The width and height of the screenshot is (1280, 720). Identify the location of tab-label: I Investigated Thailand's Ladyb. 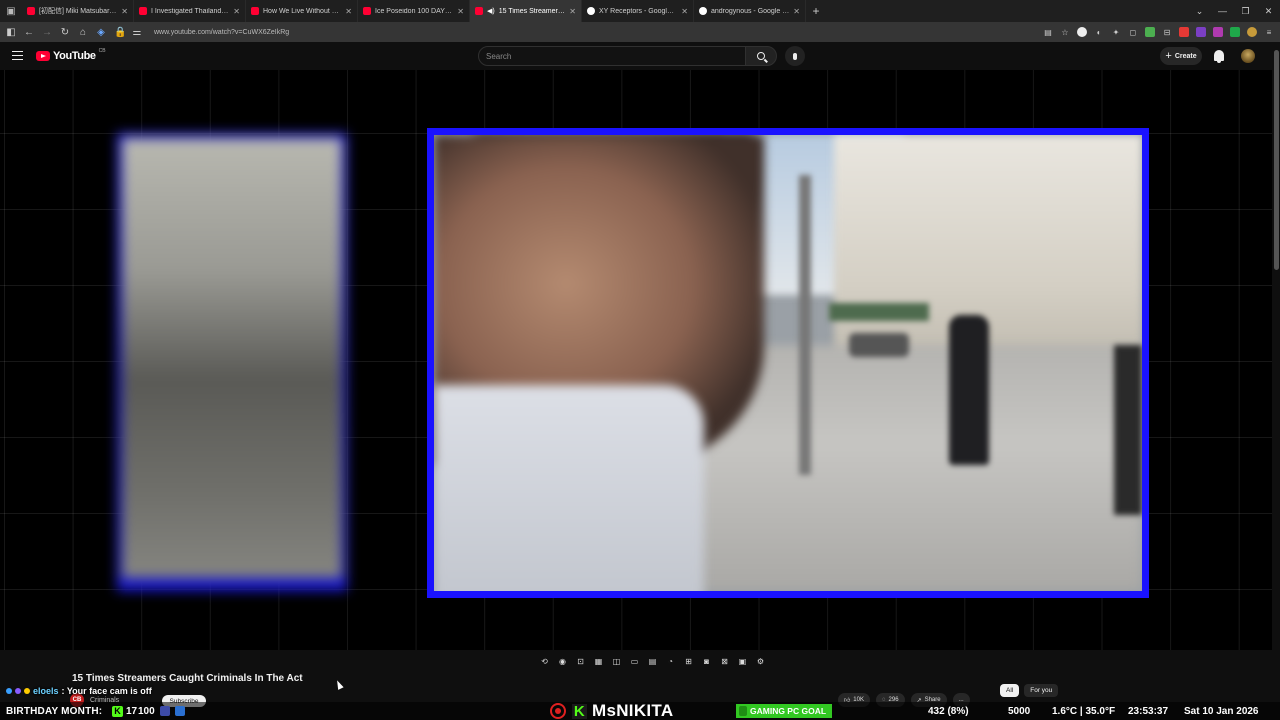
(190, 11).